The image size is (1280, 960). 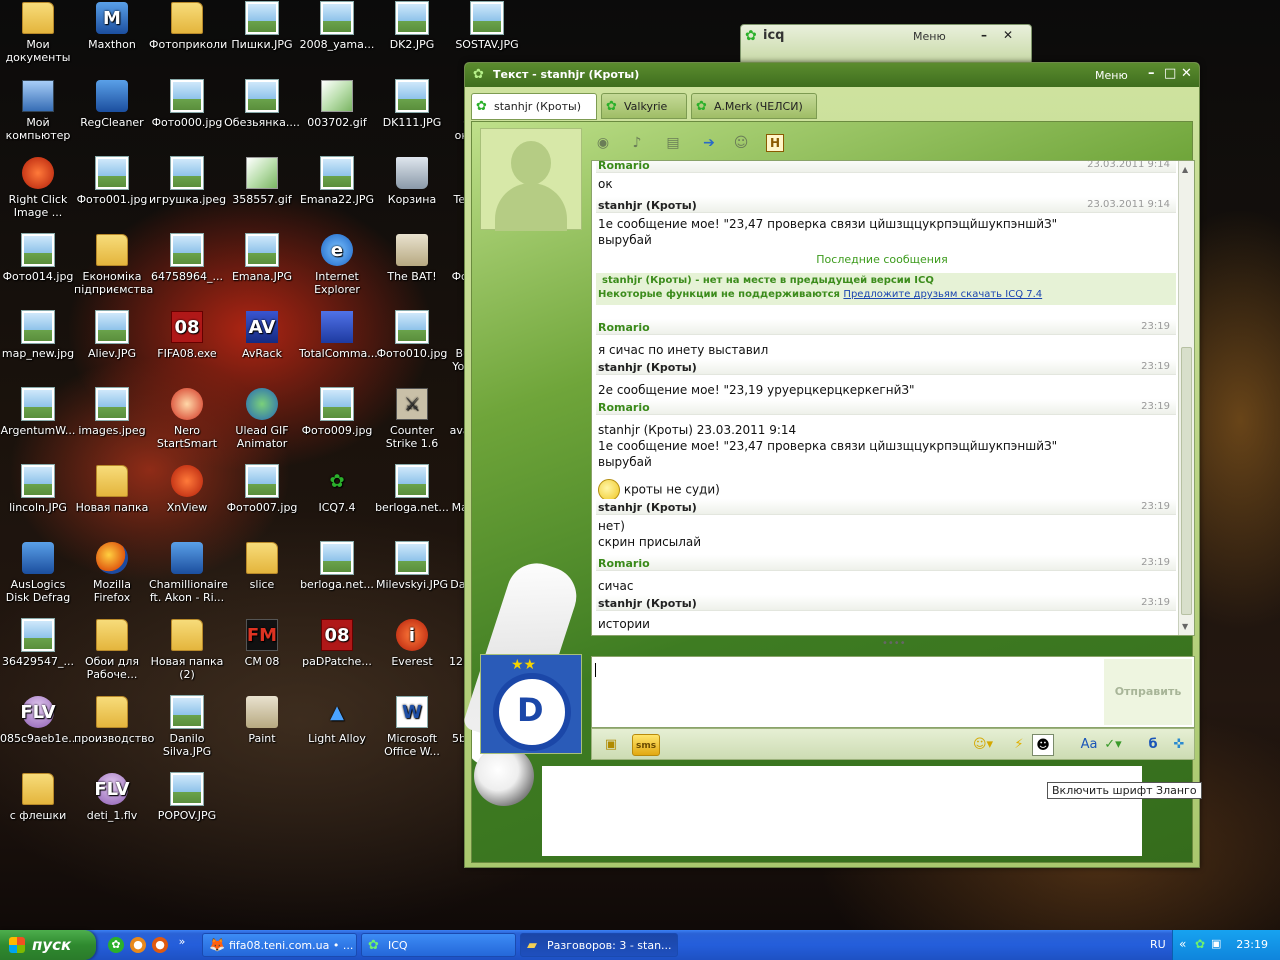 What do you see at coordinates (337, 104) in the screenshot?
I see `desktop-icon: 003702.gif` at bounding box center [337, 104].